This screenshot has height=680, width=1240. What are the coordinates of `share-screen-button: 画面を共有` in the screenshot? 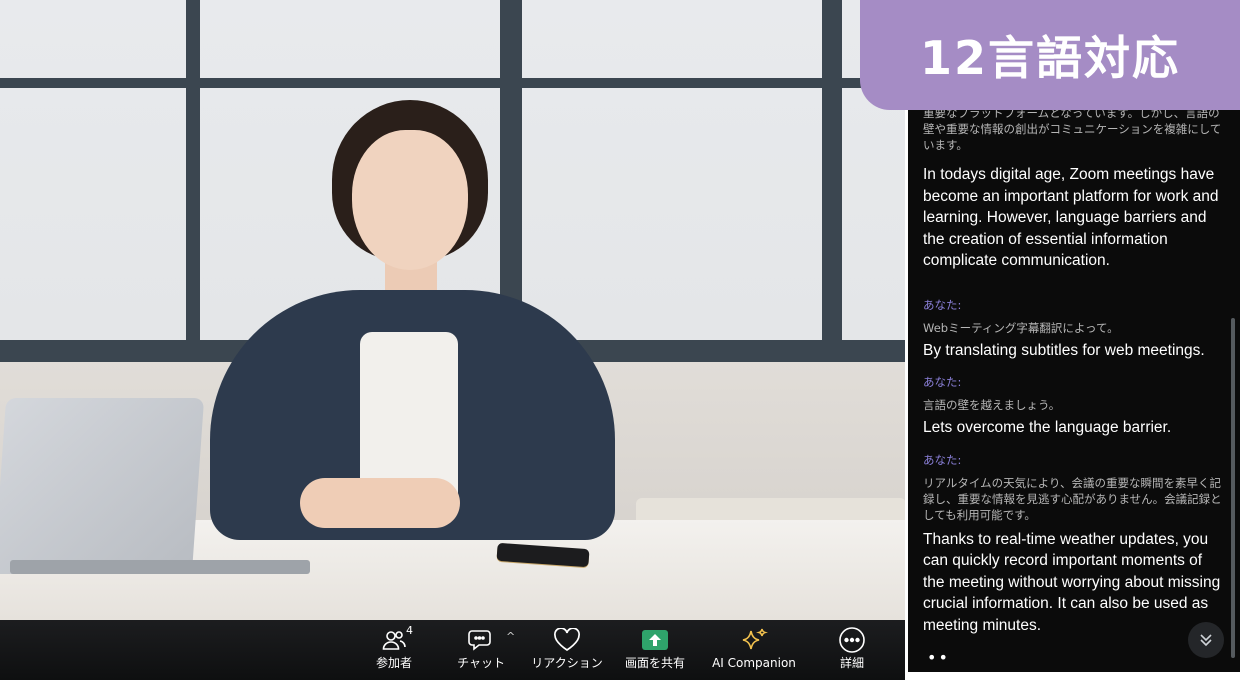 It's located at (655, 649).